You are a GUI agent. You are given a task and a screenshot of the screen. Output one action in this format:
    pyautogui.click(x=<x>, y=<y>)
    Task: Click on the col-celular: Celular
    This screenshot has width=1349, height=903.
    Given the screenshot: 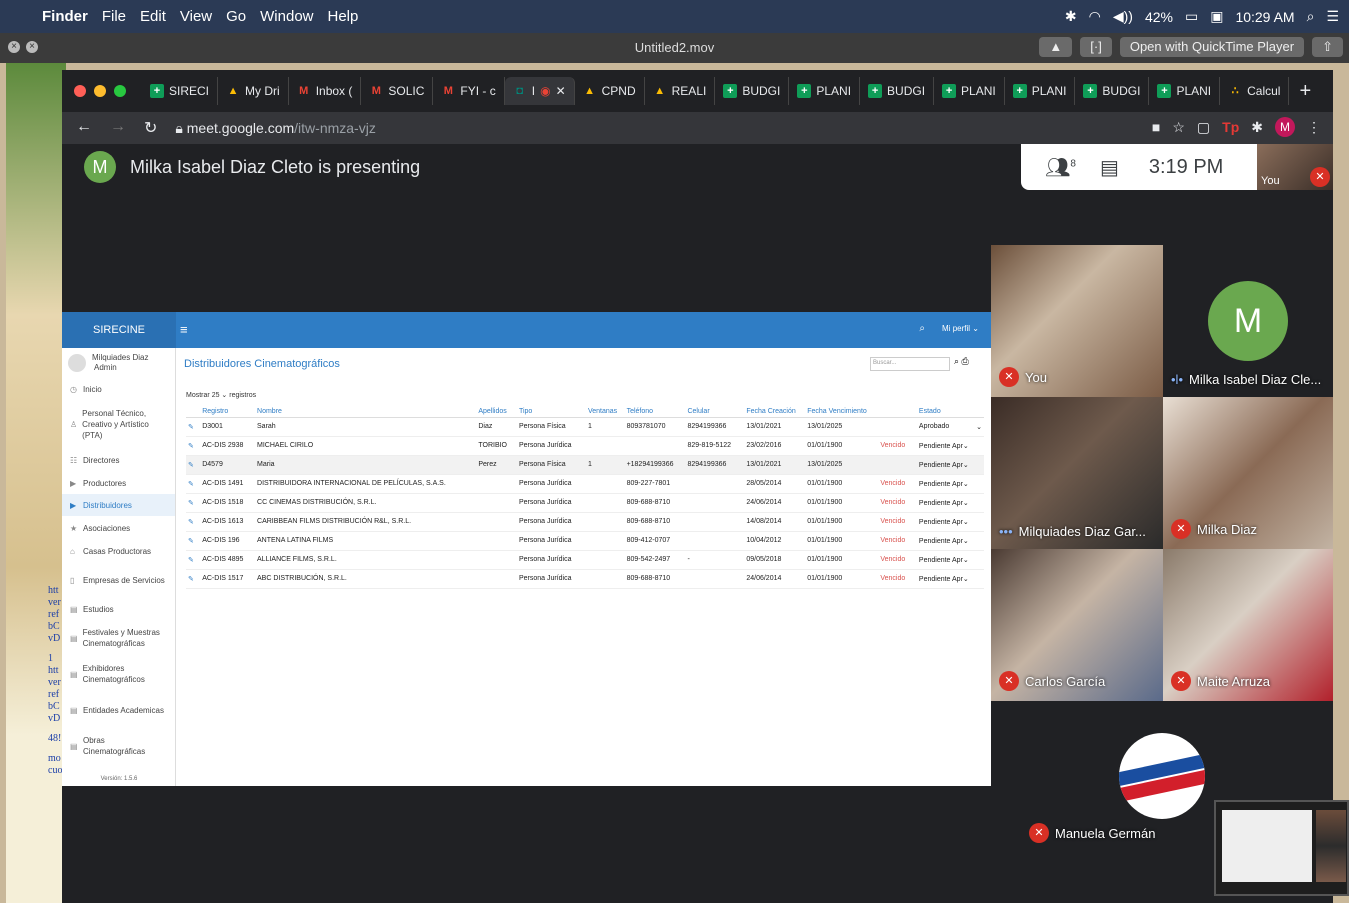 What is the action you would take?
    pyautogui.click(x=715, y=412)
    